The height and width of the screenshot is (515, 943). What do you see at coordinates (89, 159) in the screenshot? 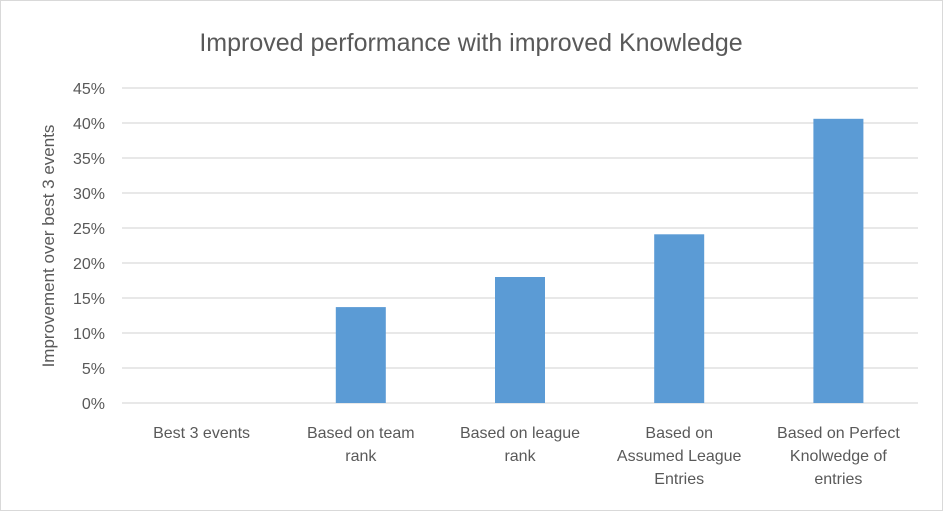
I see `y-tick-label: 35%` at bounding box center [89, 159].